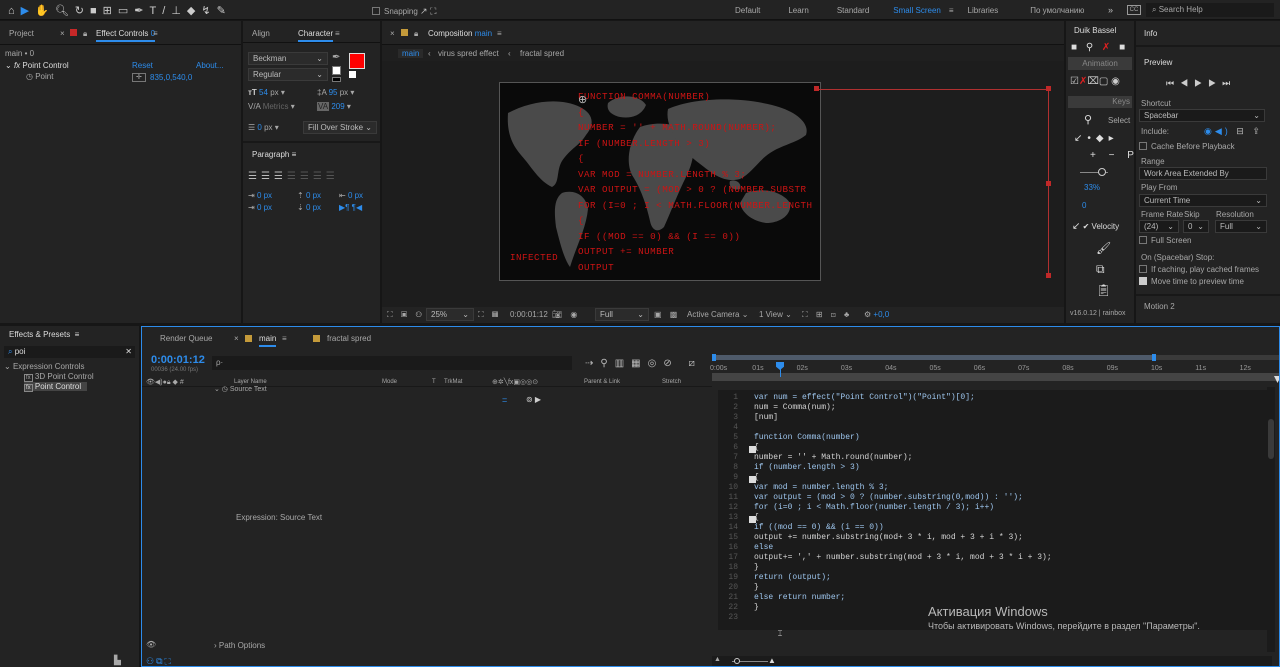 The height and width of the screenshot is (667, 1280). I want to click on indent-left-field: ⇥ 0 px, so click(260, 195).